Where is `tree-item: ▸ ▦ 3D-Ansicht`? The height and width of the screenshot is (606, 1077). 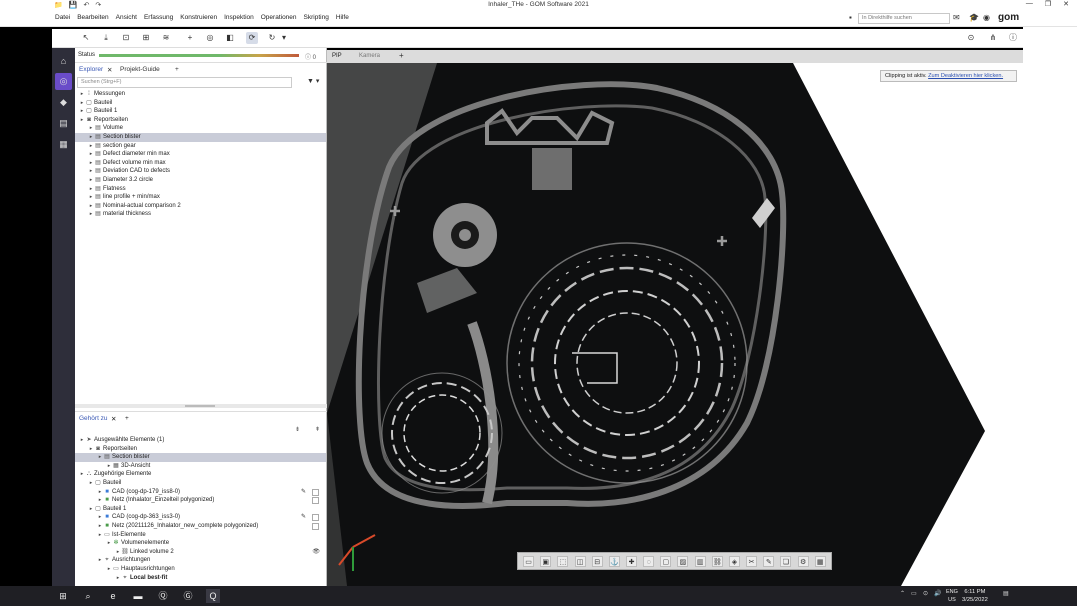 tree-item: ▸ ▦ 3D-Ansicht is located at coordinates (200, 466).